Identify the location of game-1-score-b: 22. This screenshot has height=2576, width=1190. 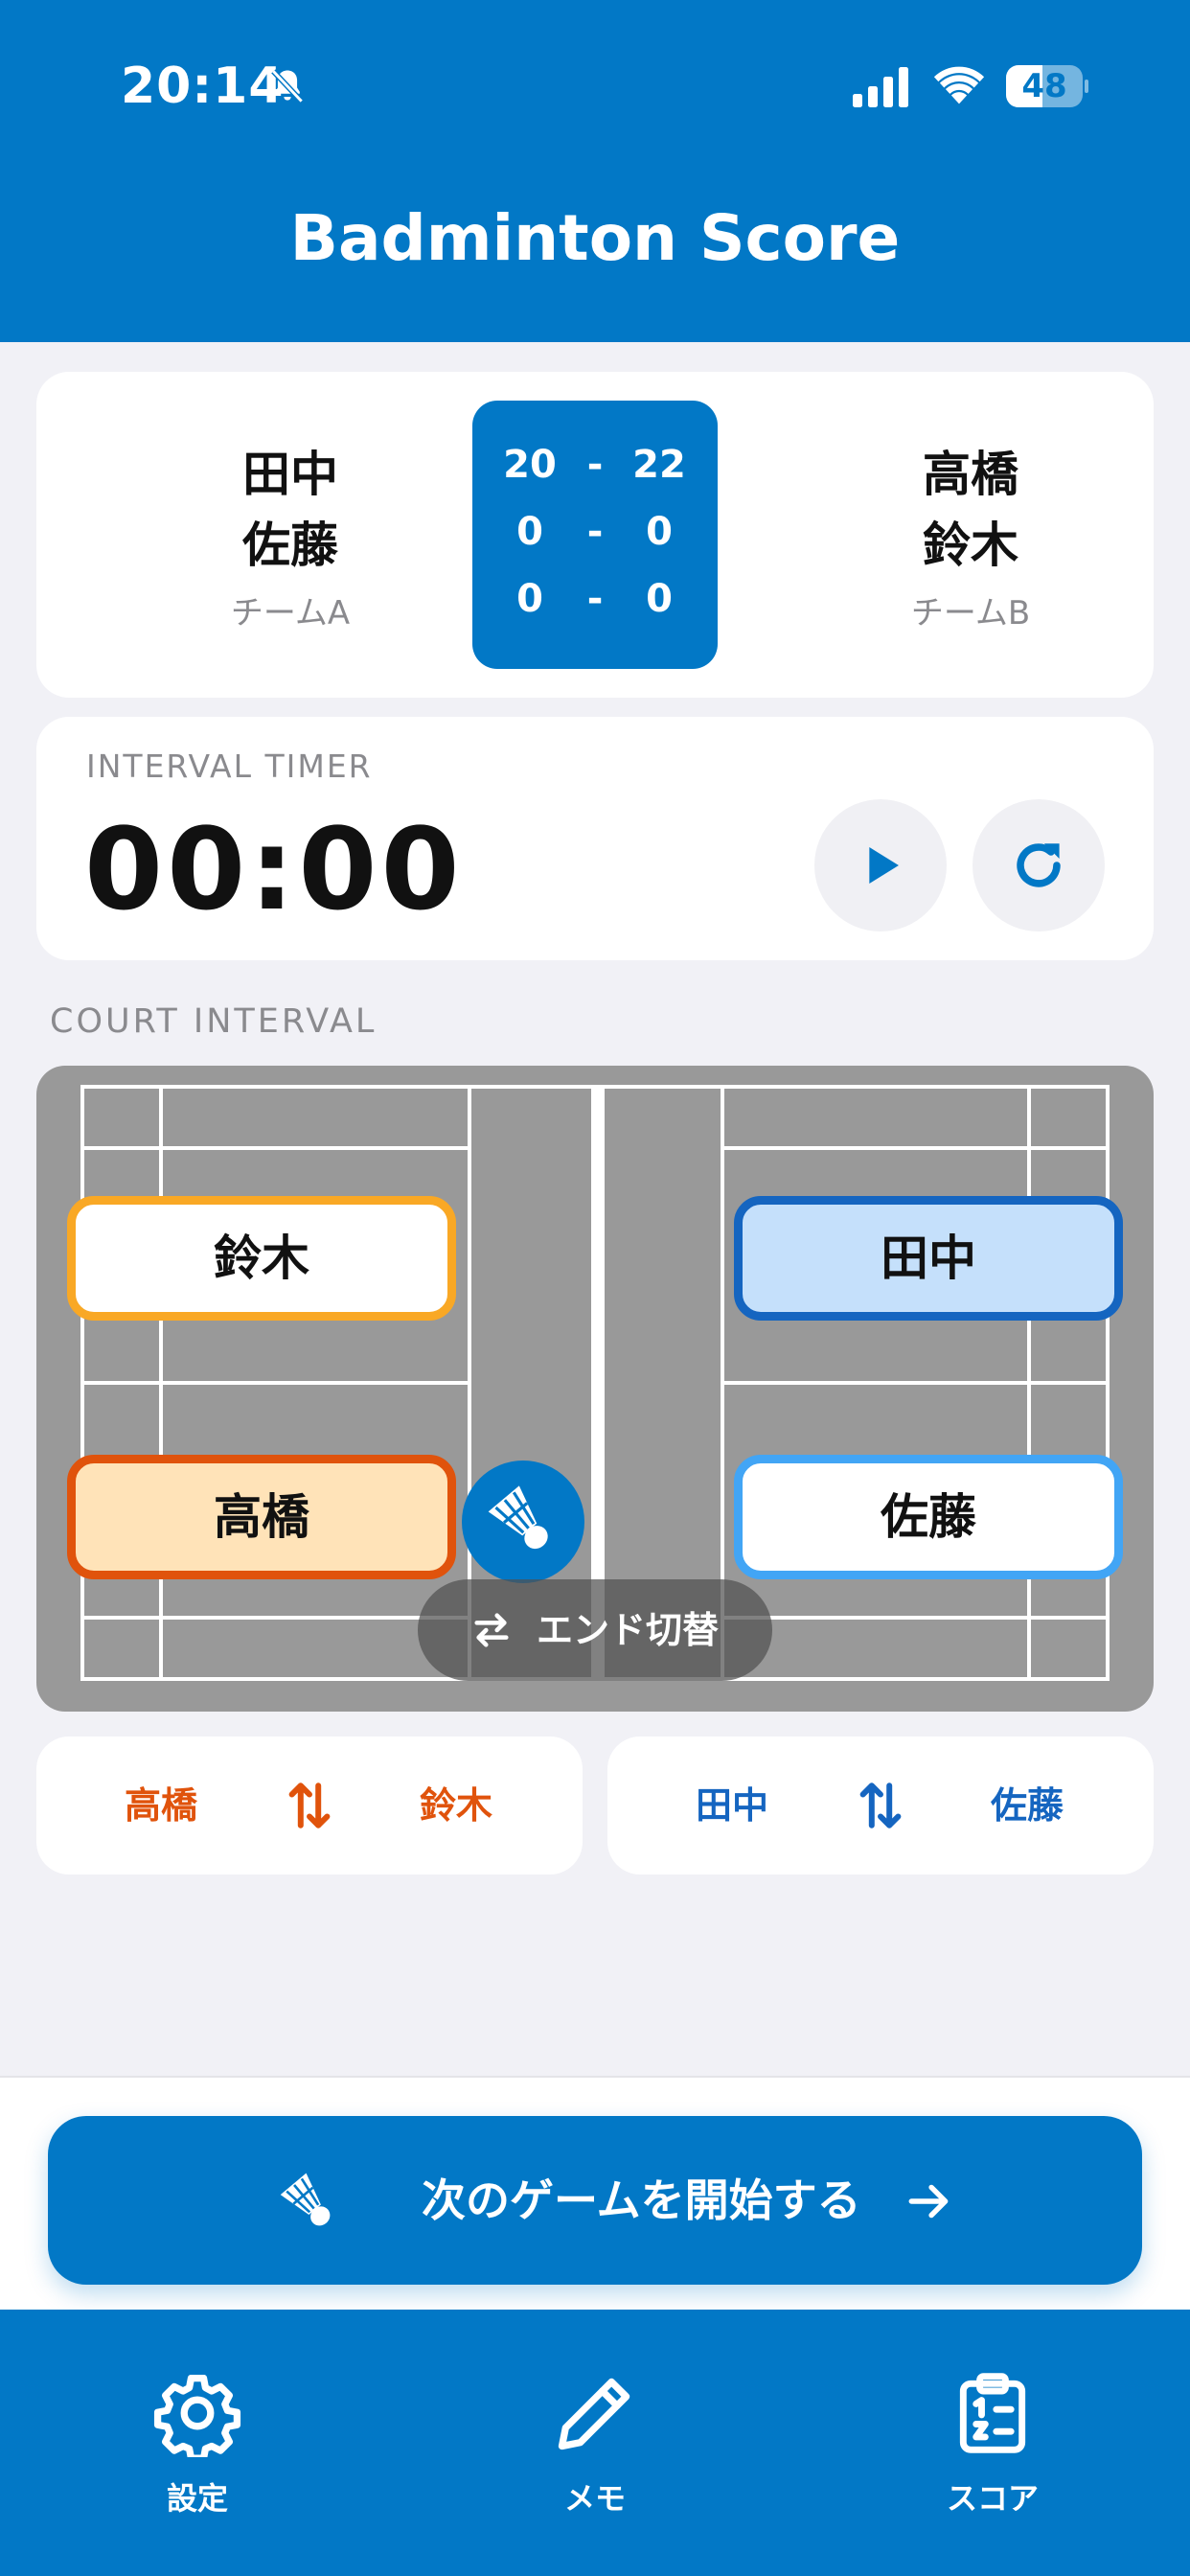
(659, 465).